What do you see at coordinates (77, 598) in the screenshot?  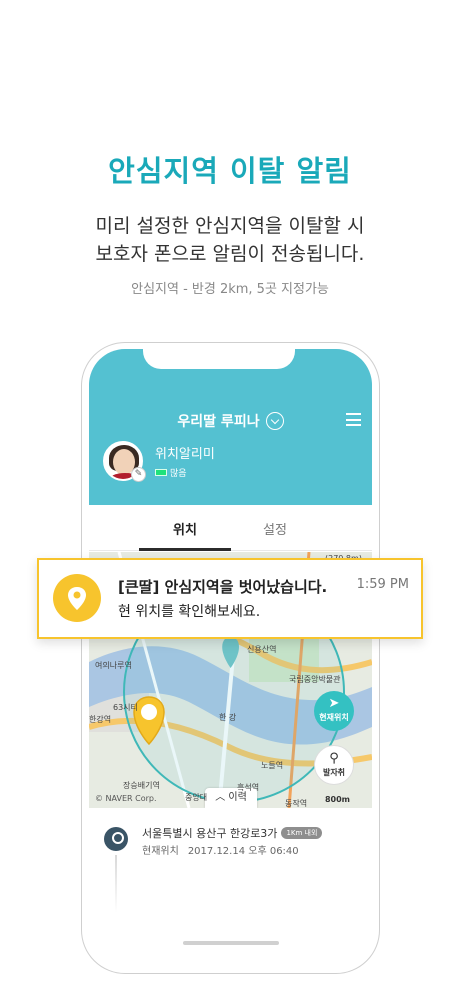 I see `location-alert-icon` at bounding box center [77, 598].